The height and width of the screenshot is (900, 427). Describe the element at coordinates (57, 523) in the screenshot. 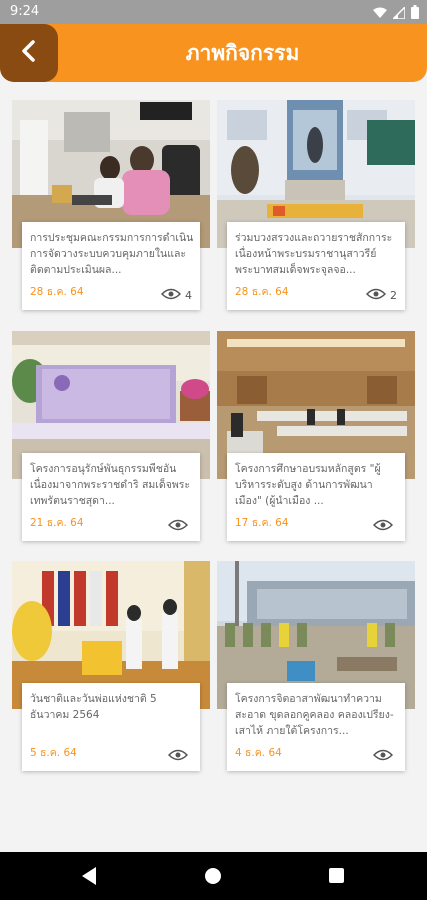

I see `activity-date: 21 ธ.ค. 64` at that location.